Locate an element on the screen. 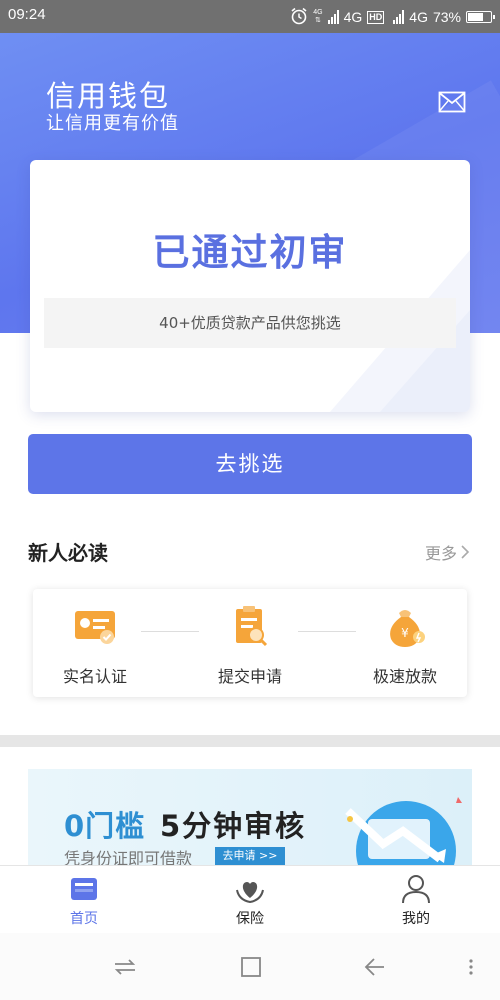 The image size is (500, 1000). section-divider is located at coordinates (250, 741).